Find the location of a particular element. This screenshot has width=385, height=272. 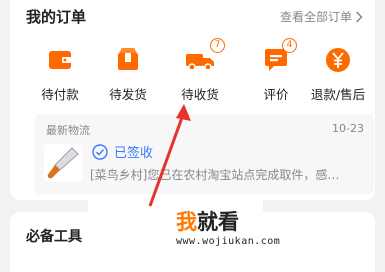

wallet-icon is located at coordinates (60, 60).